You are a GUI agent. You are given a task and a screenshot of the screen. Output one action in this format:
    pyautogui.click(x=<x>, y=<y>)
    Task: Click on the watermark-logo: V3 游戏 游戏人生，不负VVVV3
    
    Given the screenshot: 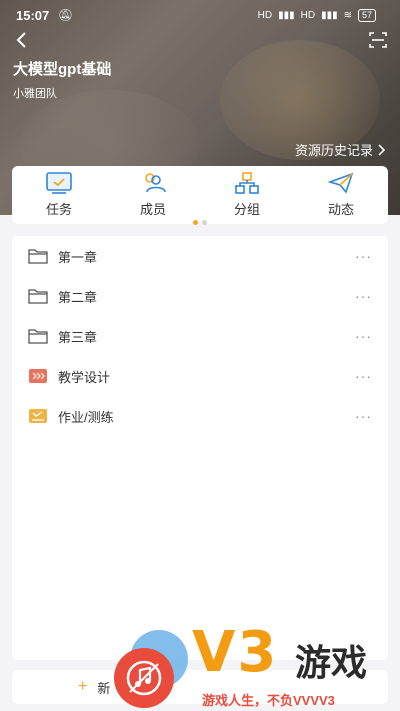 What is the action you would take?
    pyautogui.click(x=255, y=665)
    